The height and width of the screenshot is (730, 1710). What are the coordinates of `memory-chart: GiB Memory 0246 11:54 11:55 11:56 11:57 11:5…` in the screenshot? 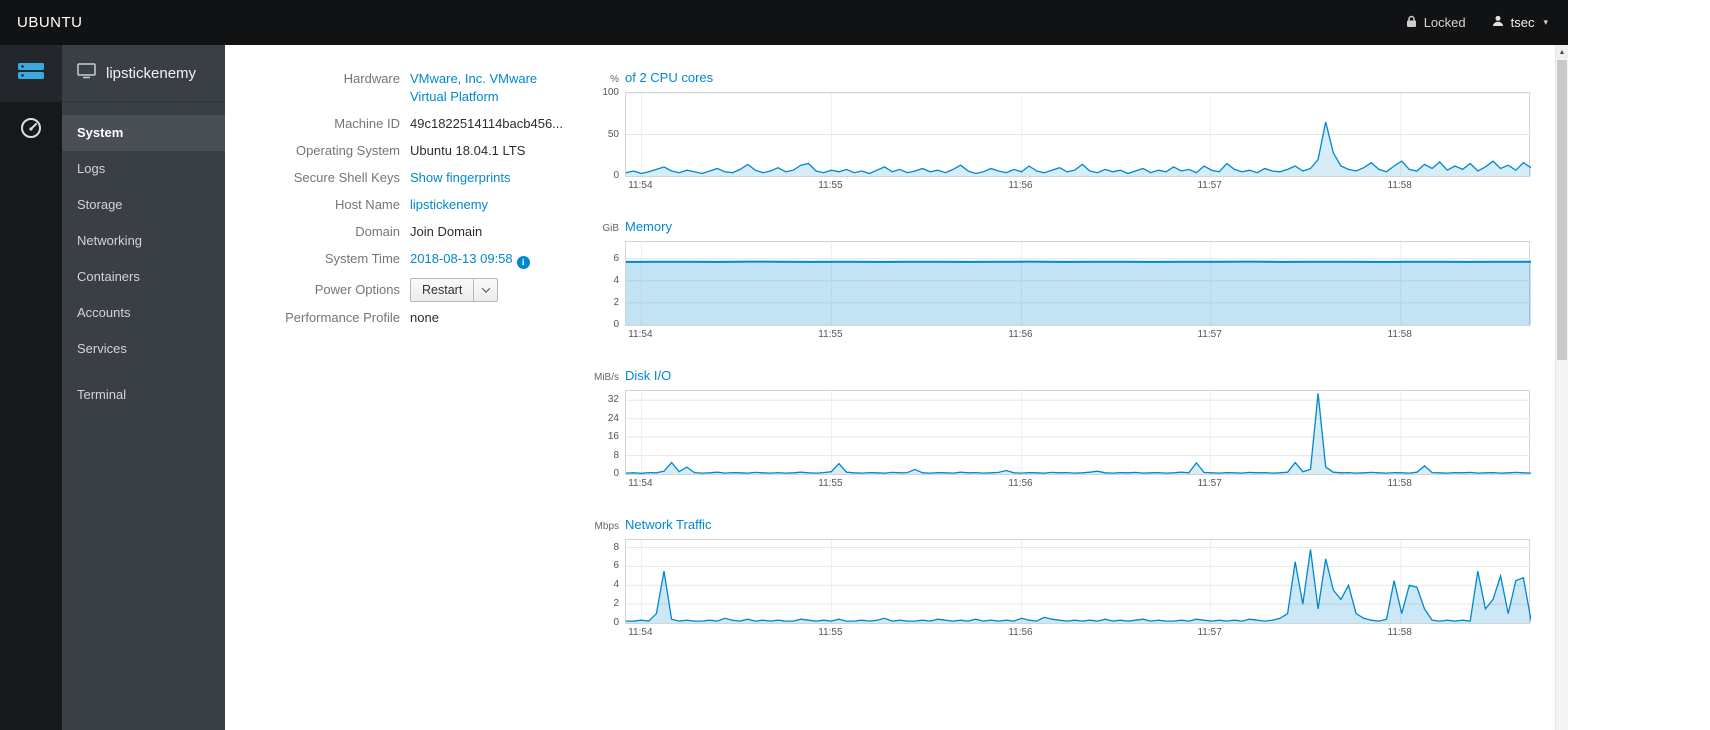 It's located at (1058, 280).